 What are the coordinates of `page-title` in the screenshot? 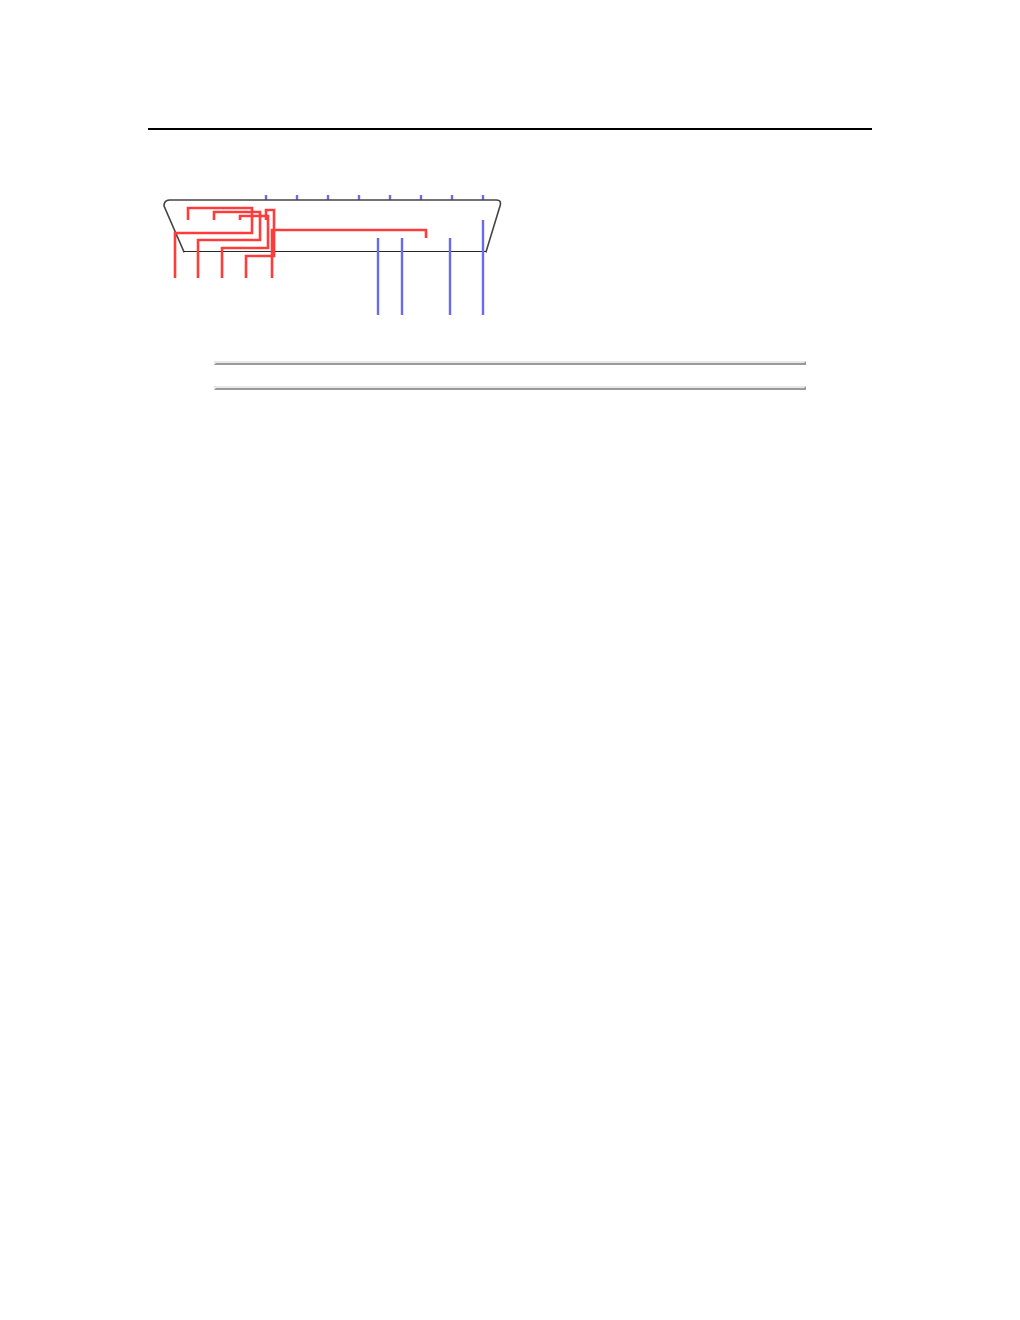 It's located at (484, 61).